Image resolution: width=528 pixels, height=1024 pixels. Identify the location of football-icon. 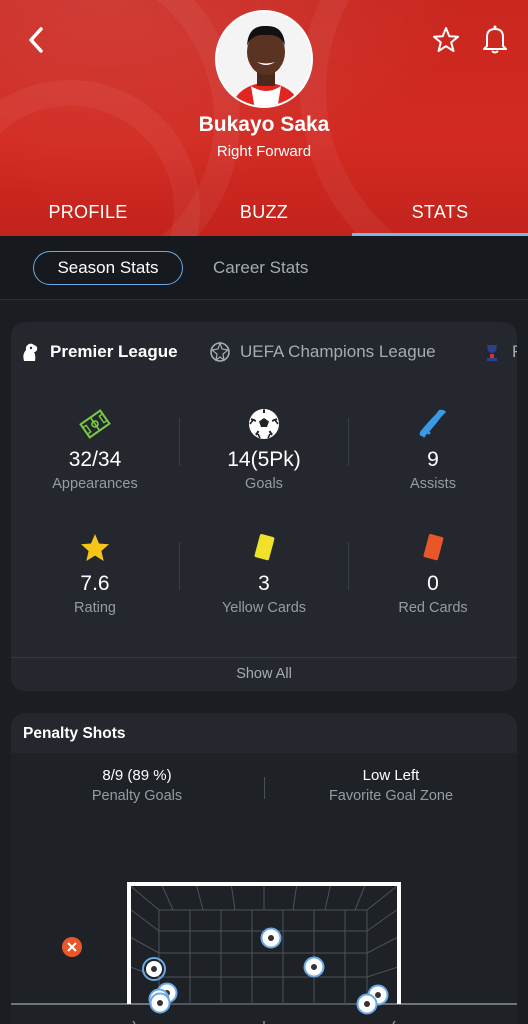
(264, 424).